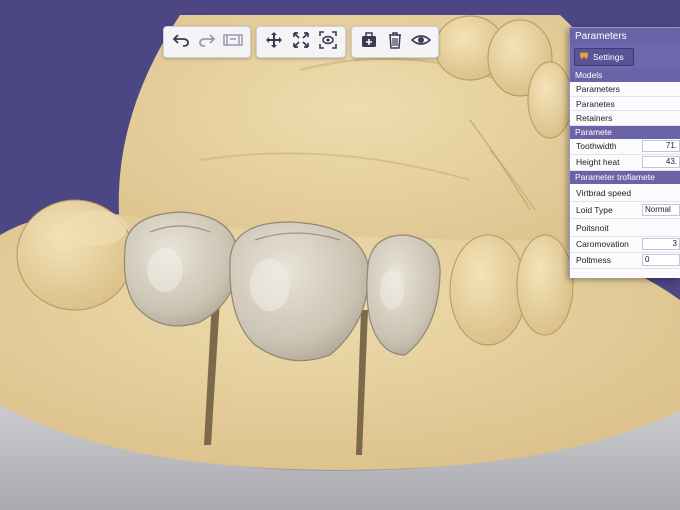 This screenshot has width=680, height=510. I want to click on focus-view-icon, so click(327, 42).